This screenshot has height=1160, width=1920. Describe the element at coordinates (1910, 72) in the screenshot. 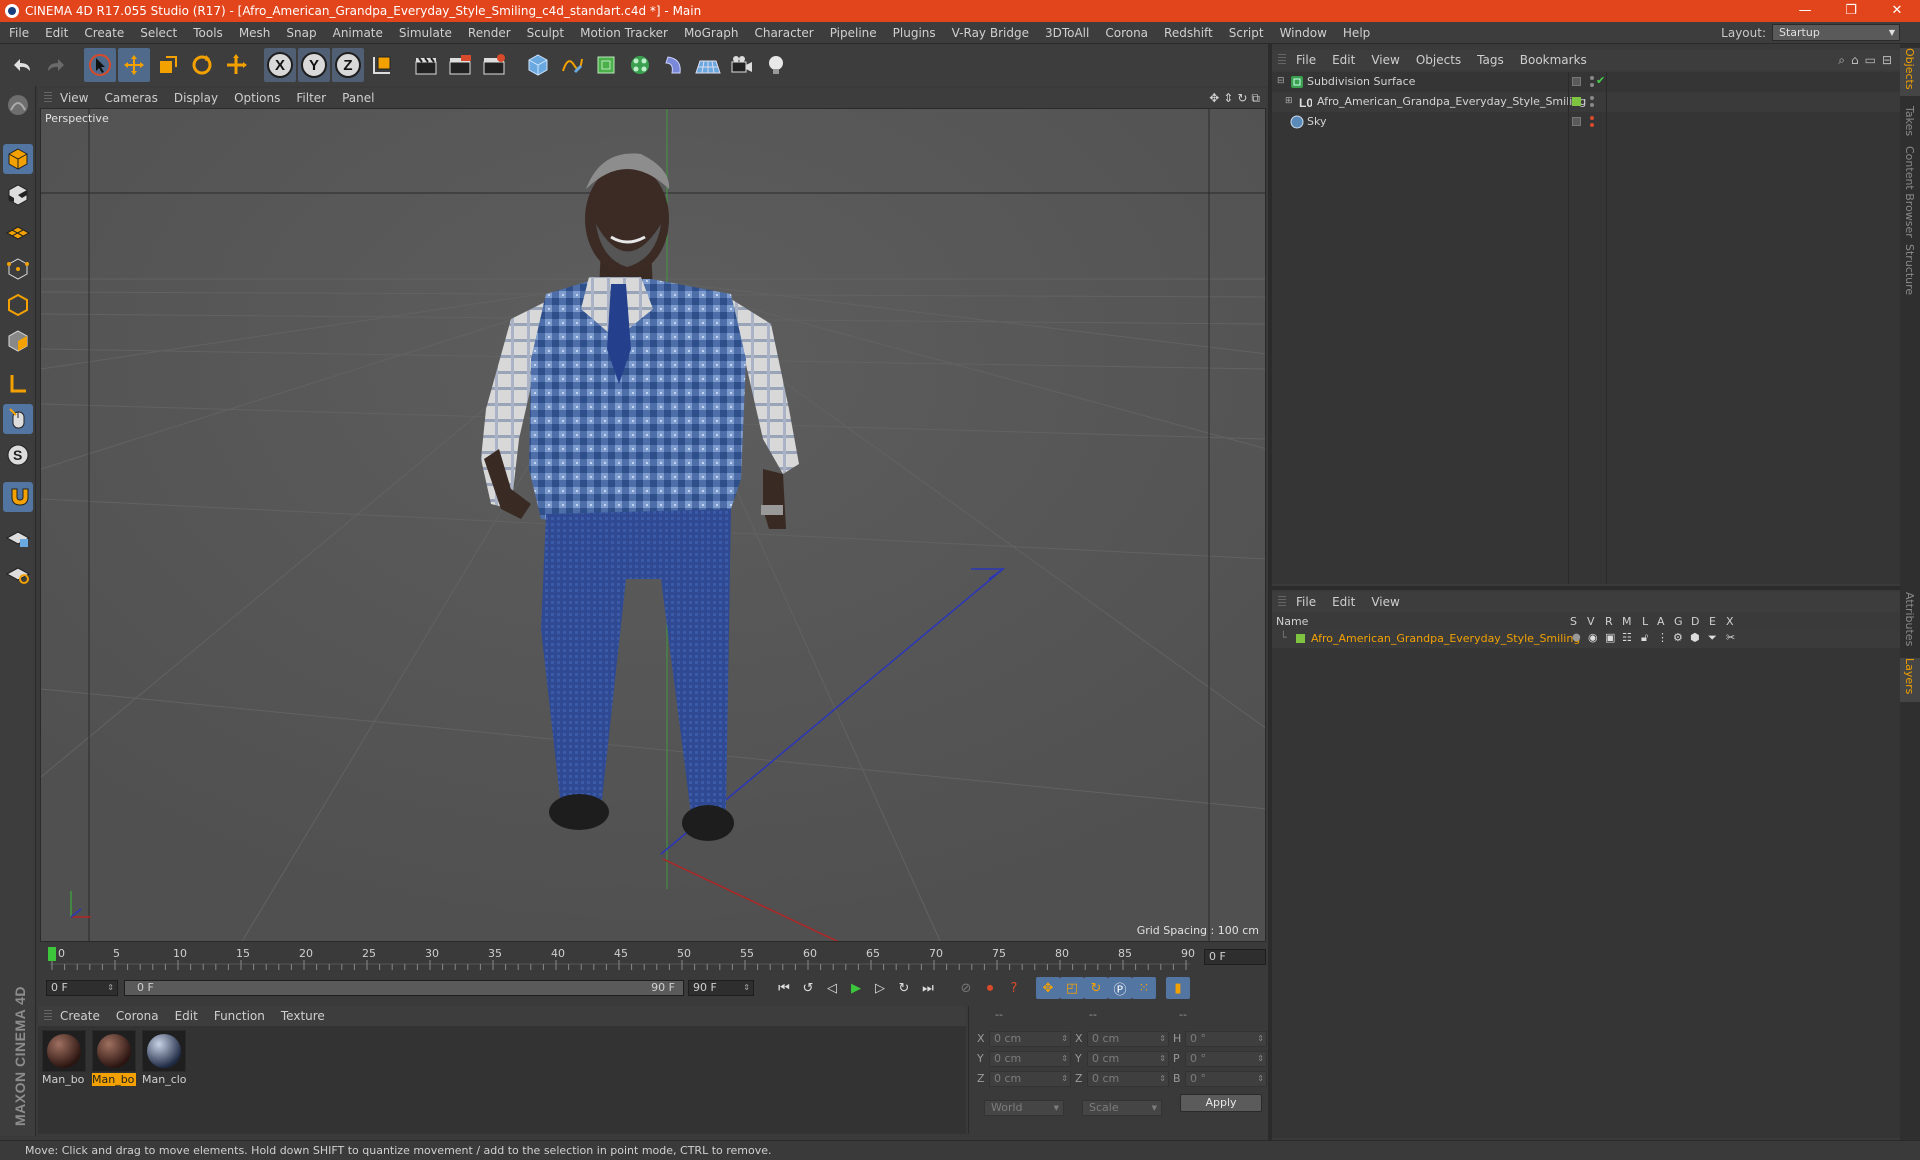

I see `tab-objects: Objects` at that location.